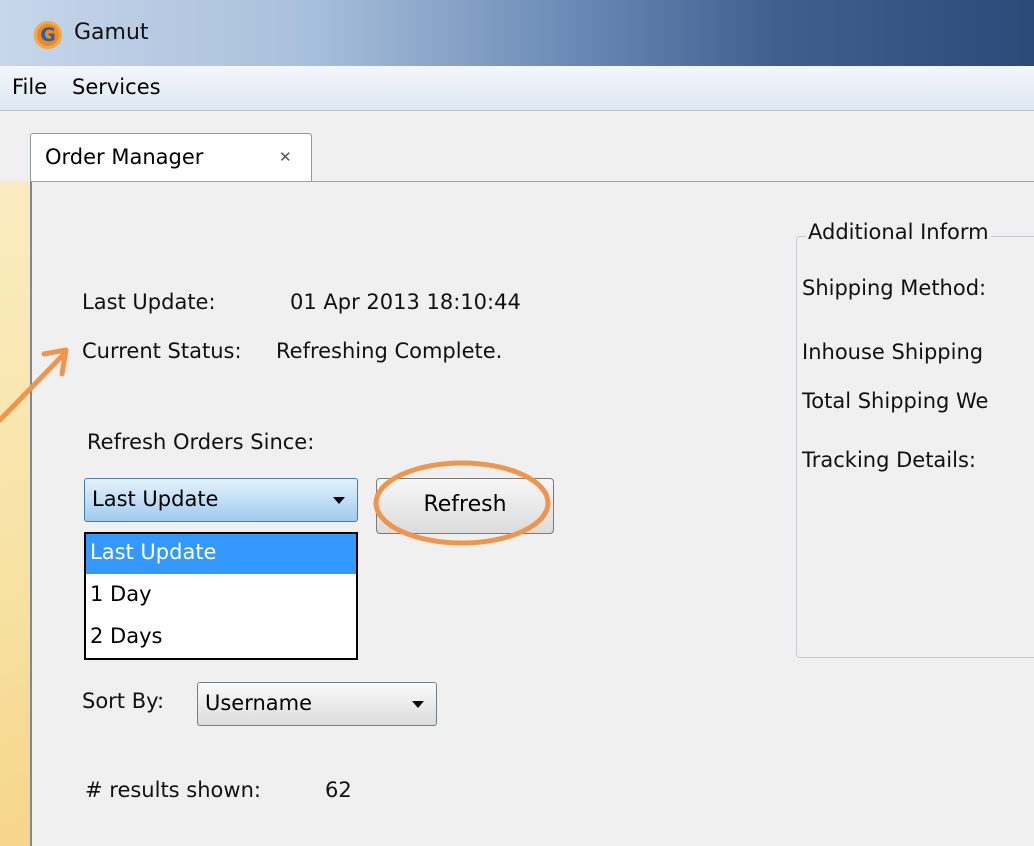 The height and width of the screenshot is (846, 1034). What do you see at coordinates (111, 32) in the screenshot?
I see `window-title: Gamut` at bounding box center [111, 32].